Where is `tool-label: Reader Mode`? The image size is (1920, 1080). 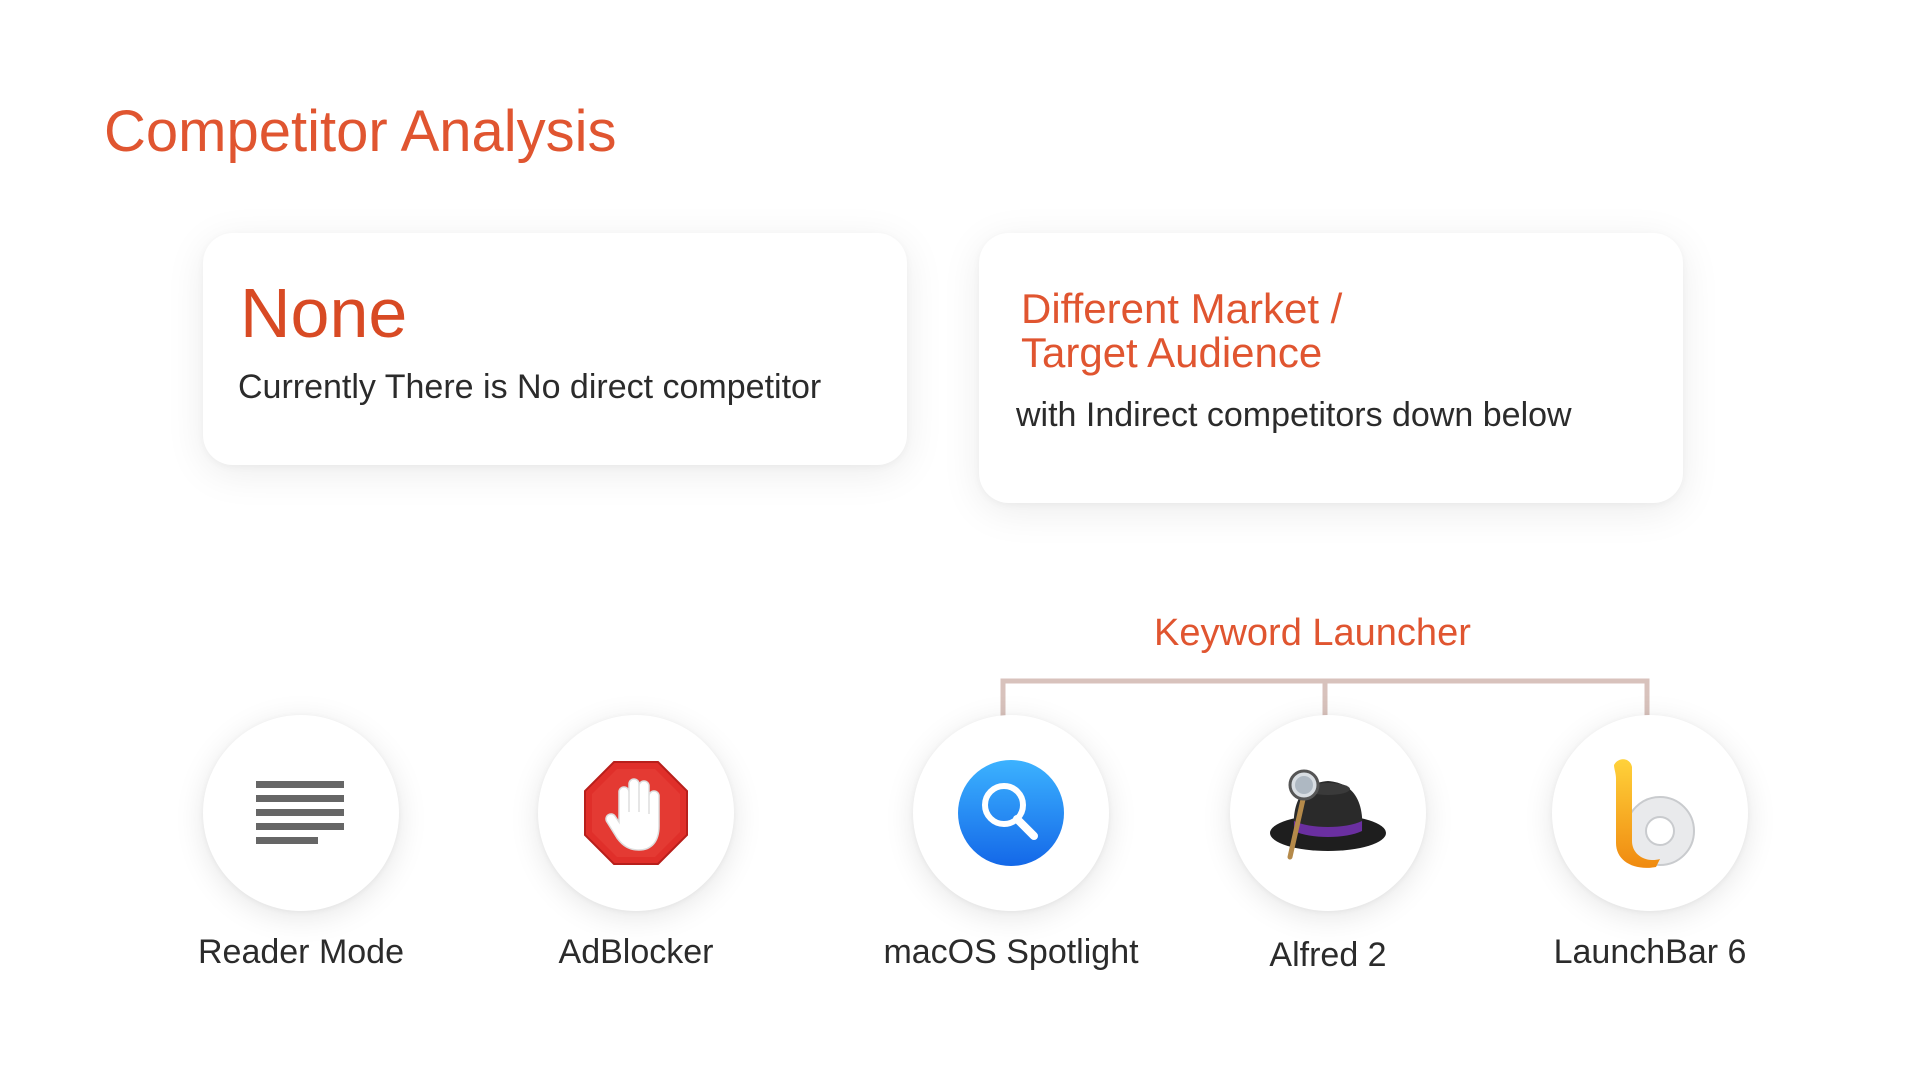
tool-label: Reader Mode is located at coordinates (301, 952).